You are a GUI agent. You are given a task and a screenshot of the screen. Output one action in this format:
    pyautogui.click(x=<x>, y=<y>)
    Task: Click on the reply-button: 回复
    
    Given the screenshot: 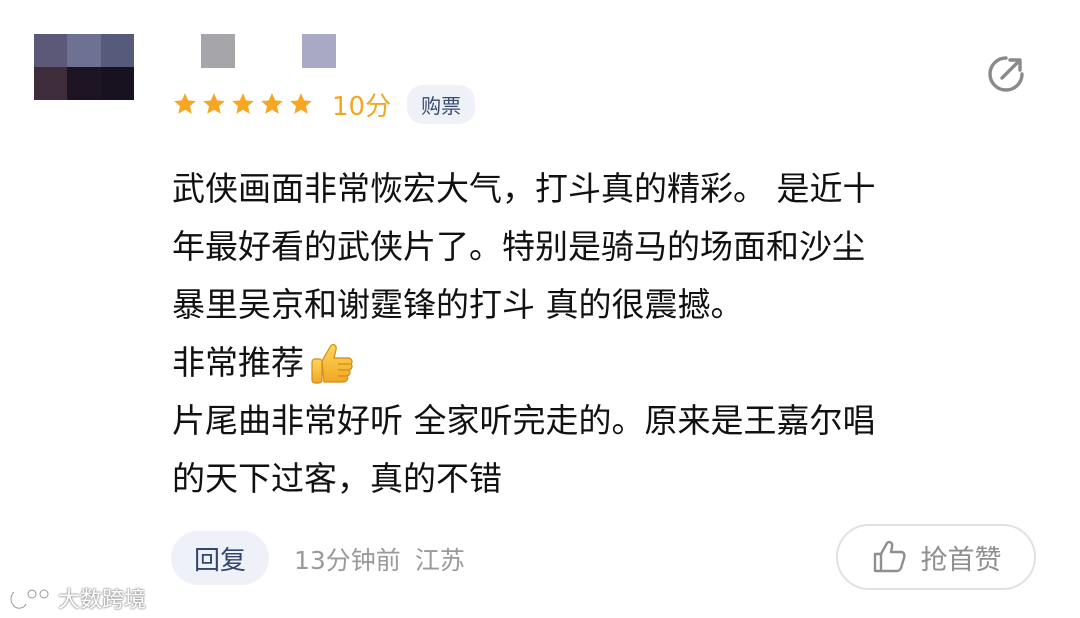 What is the action you would take?
    pyautogui.click(x=220, y=558)
    